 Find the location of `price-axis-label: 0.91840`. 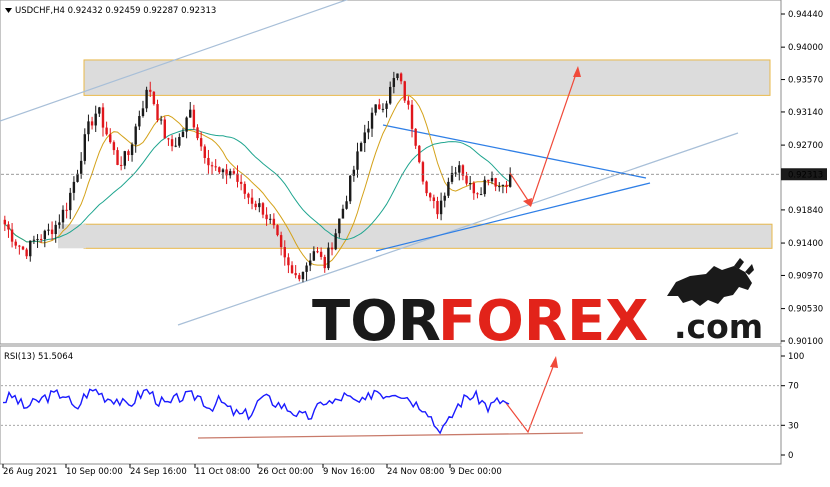

price-axis-label: 0.91840 is located at coordinates (805, 211).